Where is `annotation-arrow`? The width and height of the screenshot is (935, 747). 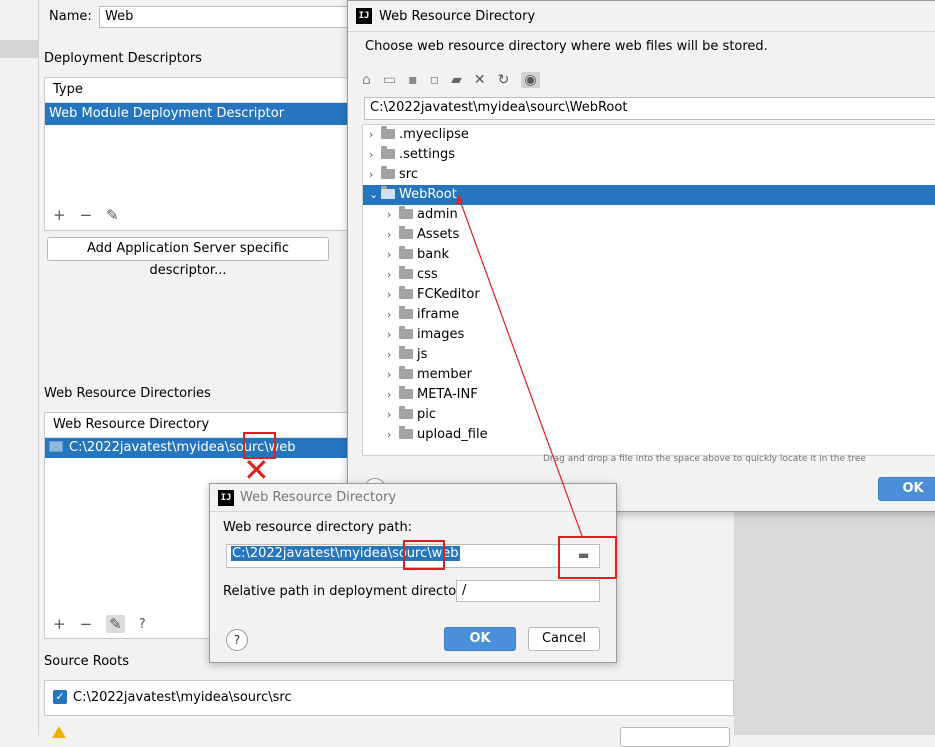 annotation-arrow is located at coordinates (519, 365).